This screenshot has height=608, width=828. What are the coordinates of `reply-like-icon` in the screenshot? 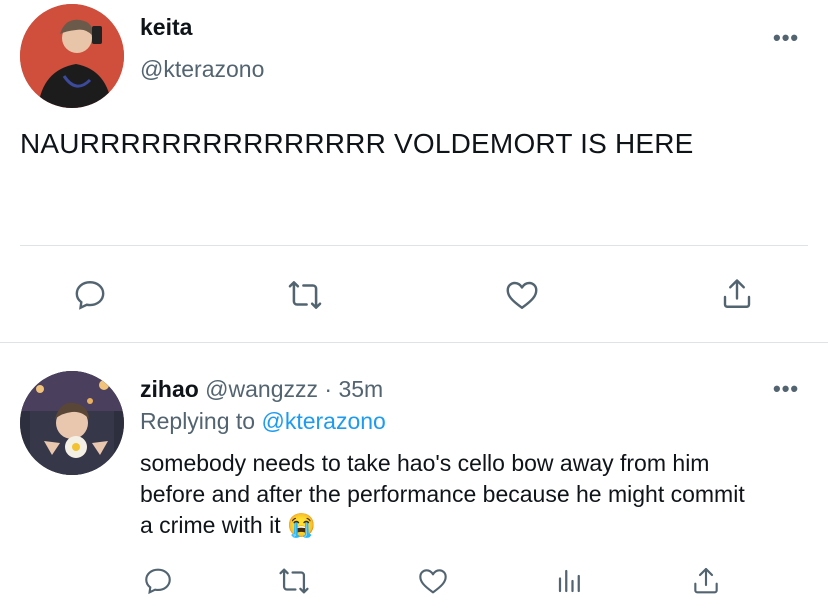 It's located at (433, 581).